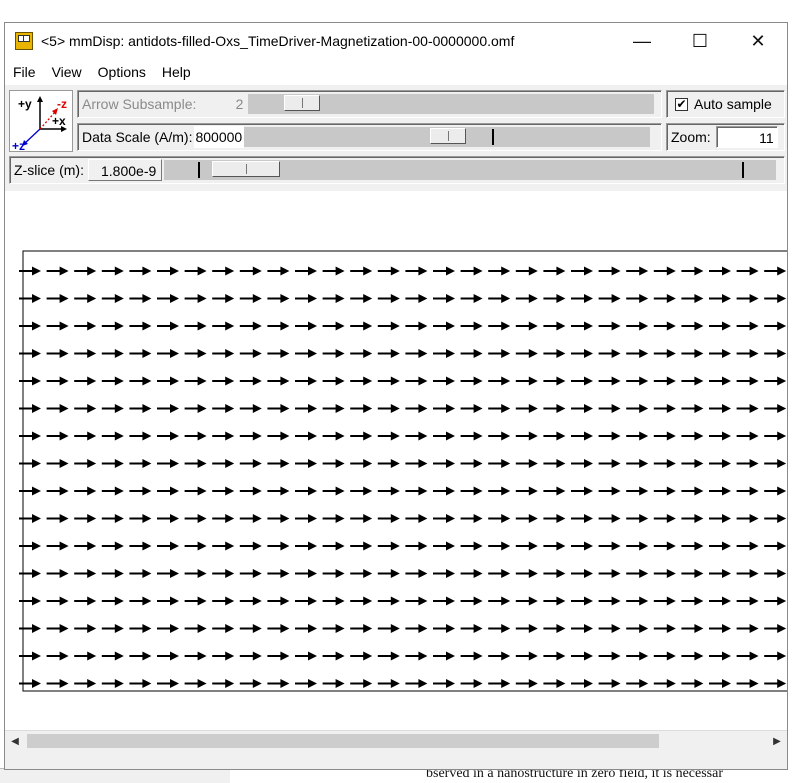  I want to click on scroll-right-arrow-icon: ▶, so click(777, 741).